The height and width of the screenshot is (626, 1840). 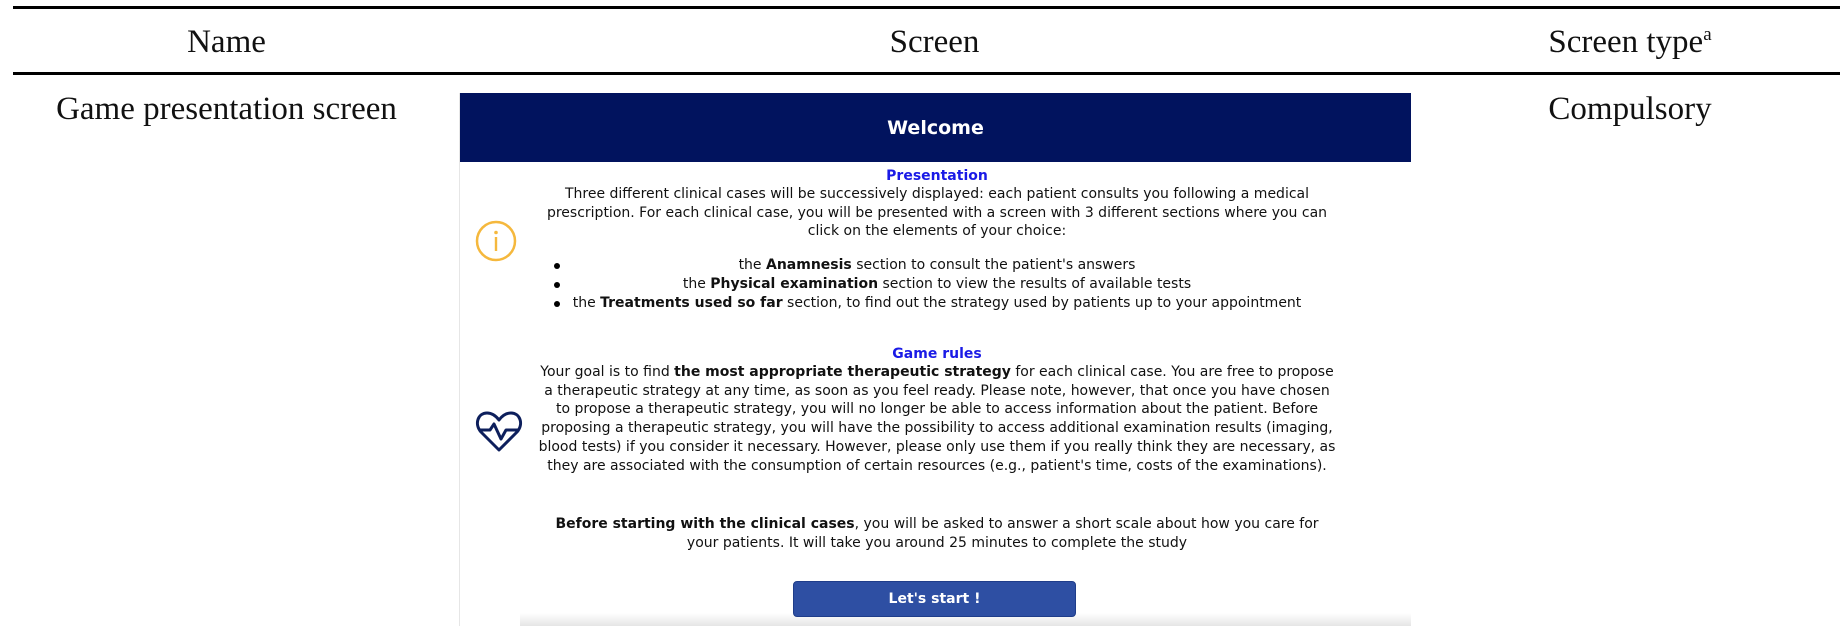 What do you see at coordinates (499, 431) in the screenshot?
I see `heart-pulse-icon` at bounding box center [499, 431].